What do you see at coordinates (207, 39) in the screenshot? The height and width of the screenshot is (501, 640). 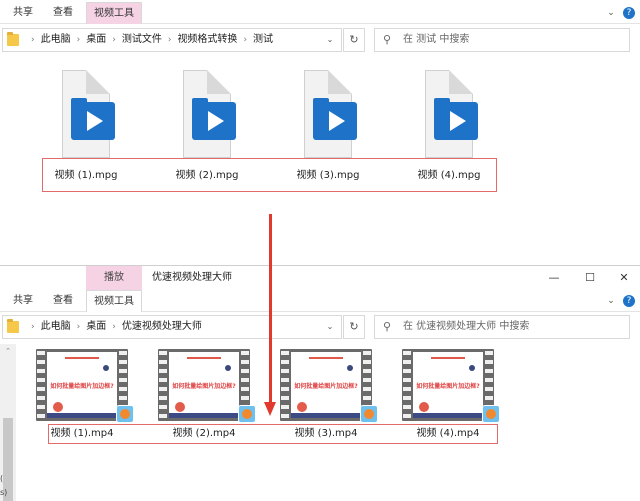 I see `breadcrumb-video-format-convert: 视频格式转换` at bounding box center [207, 39].